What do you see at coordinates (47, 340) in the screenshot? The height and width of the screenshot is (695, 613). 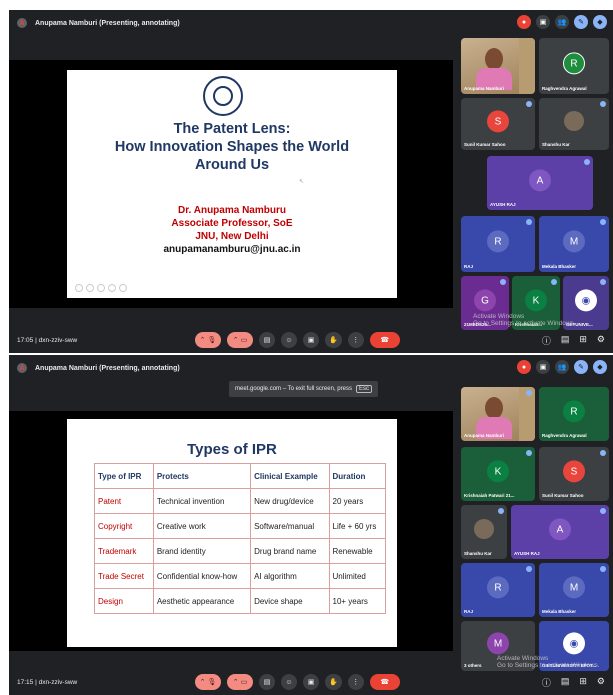 I see `meeting-clock-and-code: 17:05 | dxn-zziv-sww` at bounding box center [47, 340].